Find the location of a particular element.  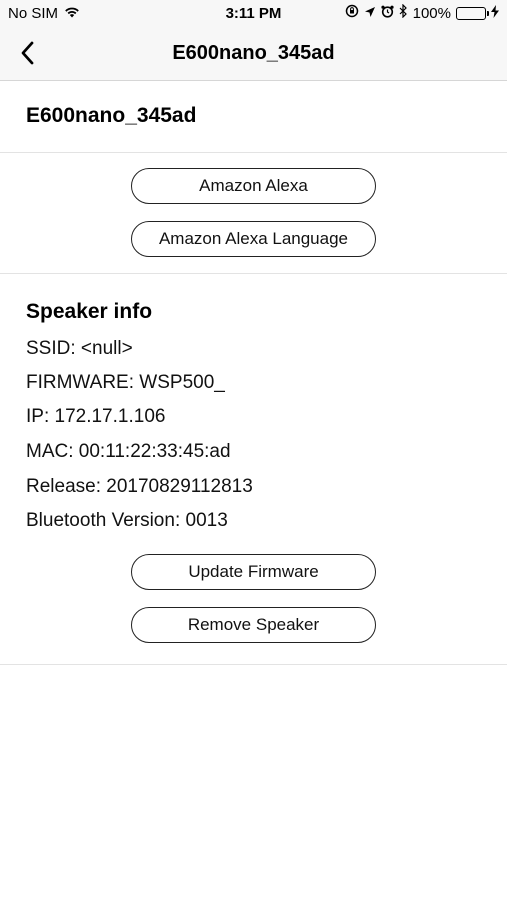

charging-bolt-icon is located at coordinates (495, 13).